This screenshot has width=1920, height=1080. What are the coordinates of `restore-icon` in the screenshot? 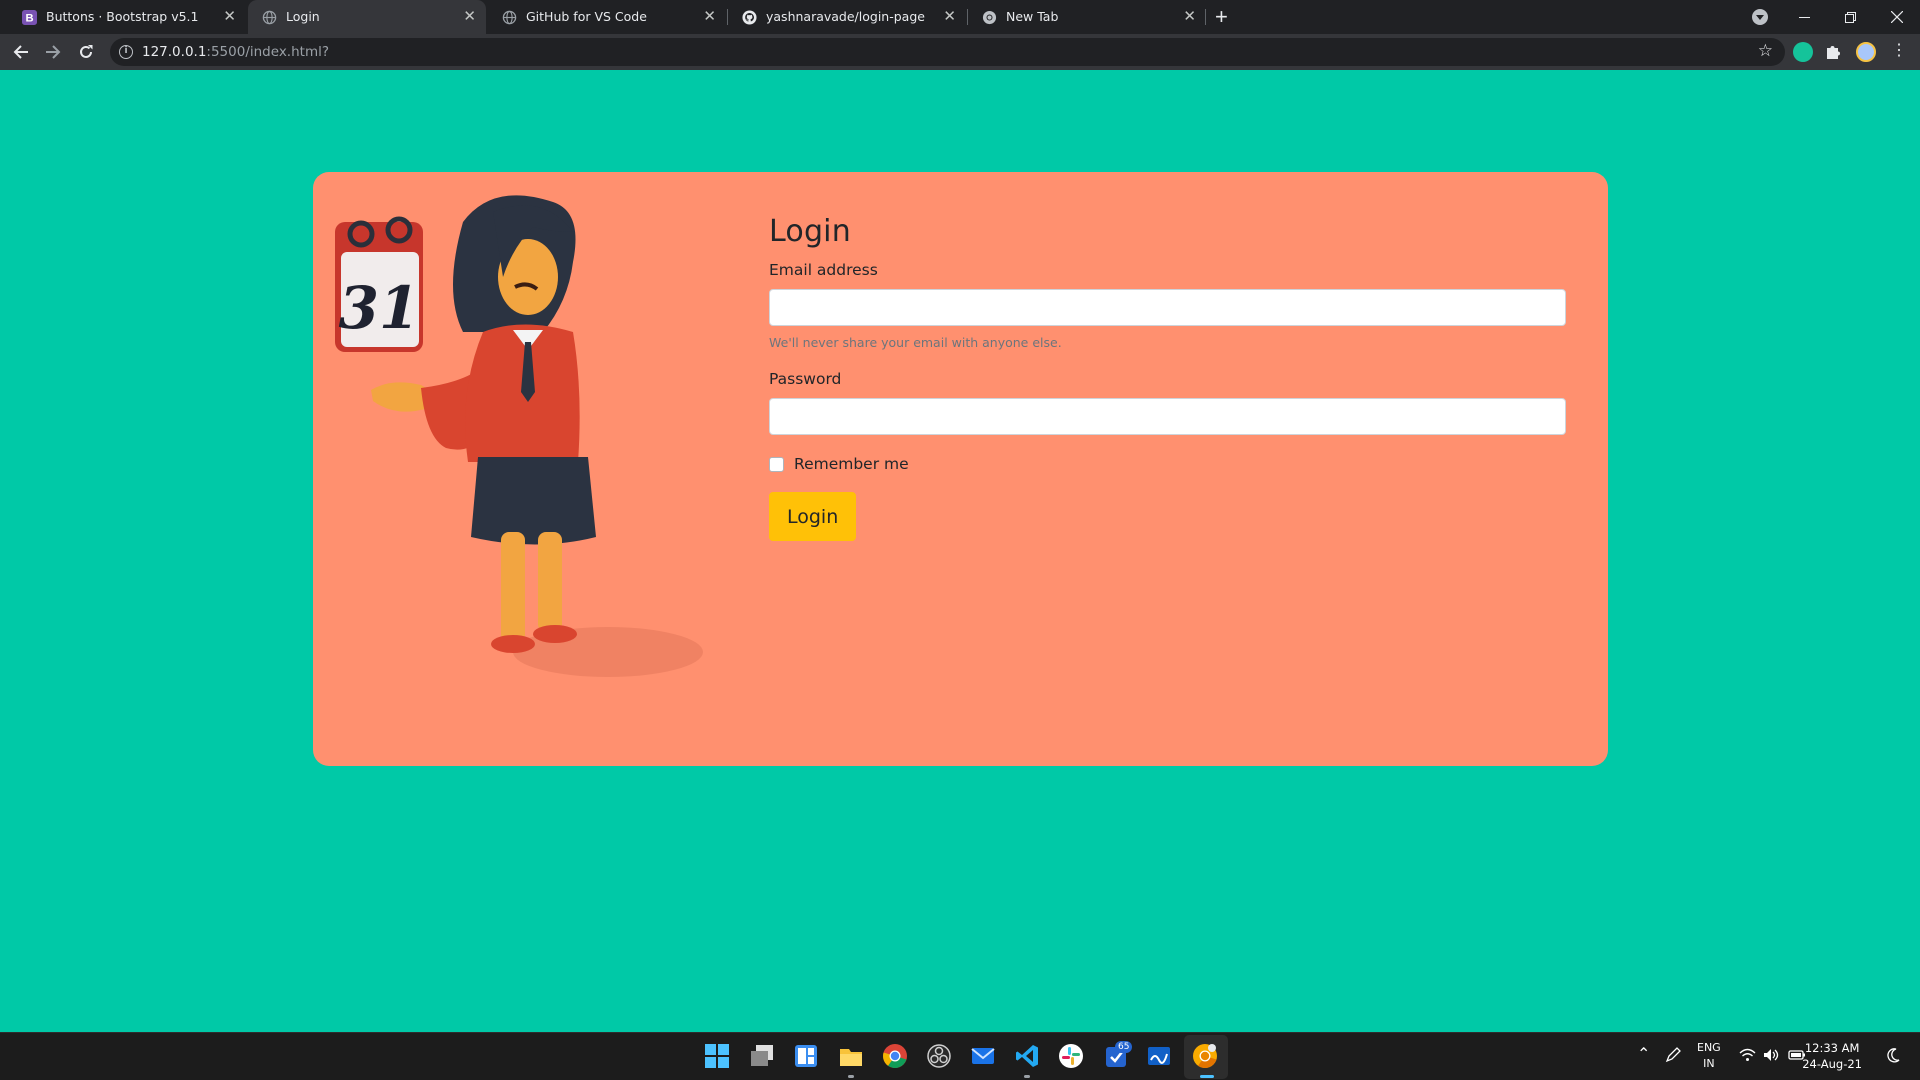 It's located at (1850, 17).